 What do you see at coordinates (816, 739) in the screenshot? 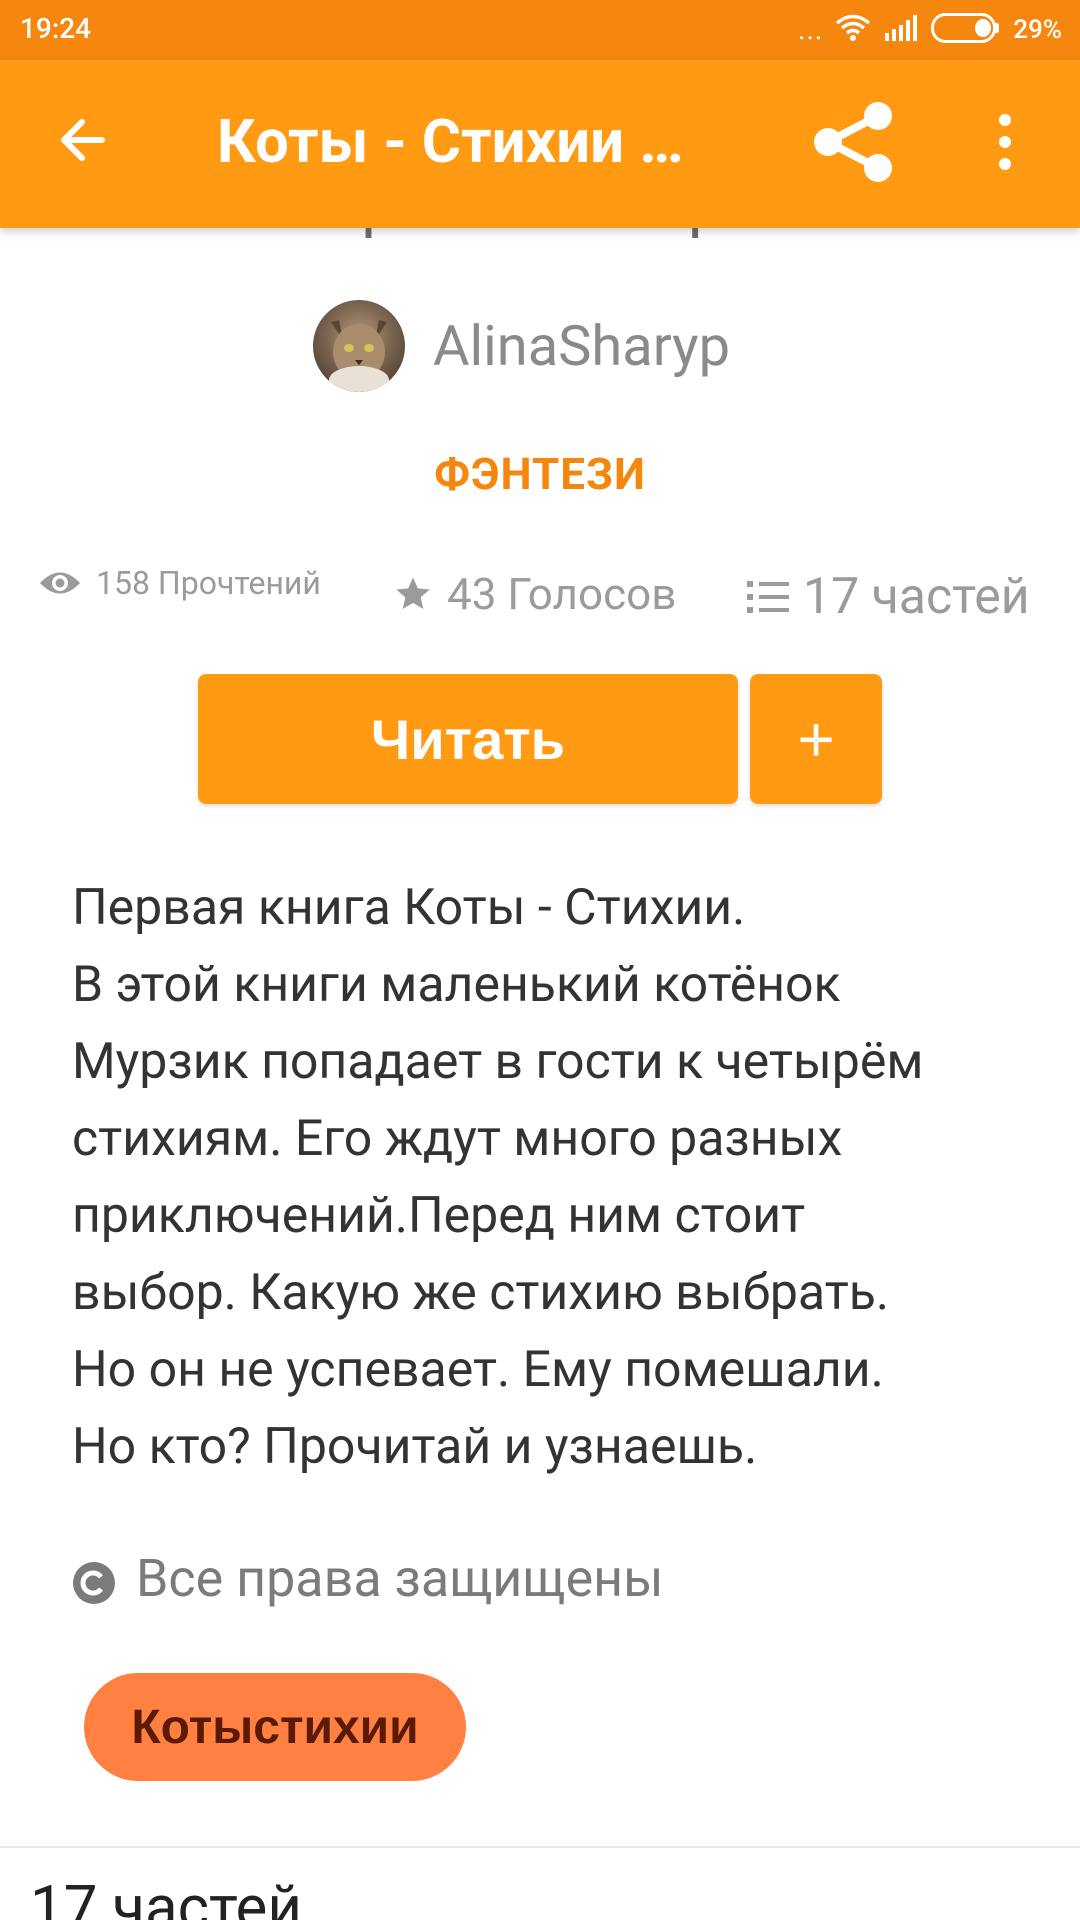
I see `add-to-library-button: +` at bounding box center [816, 739].